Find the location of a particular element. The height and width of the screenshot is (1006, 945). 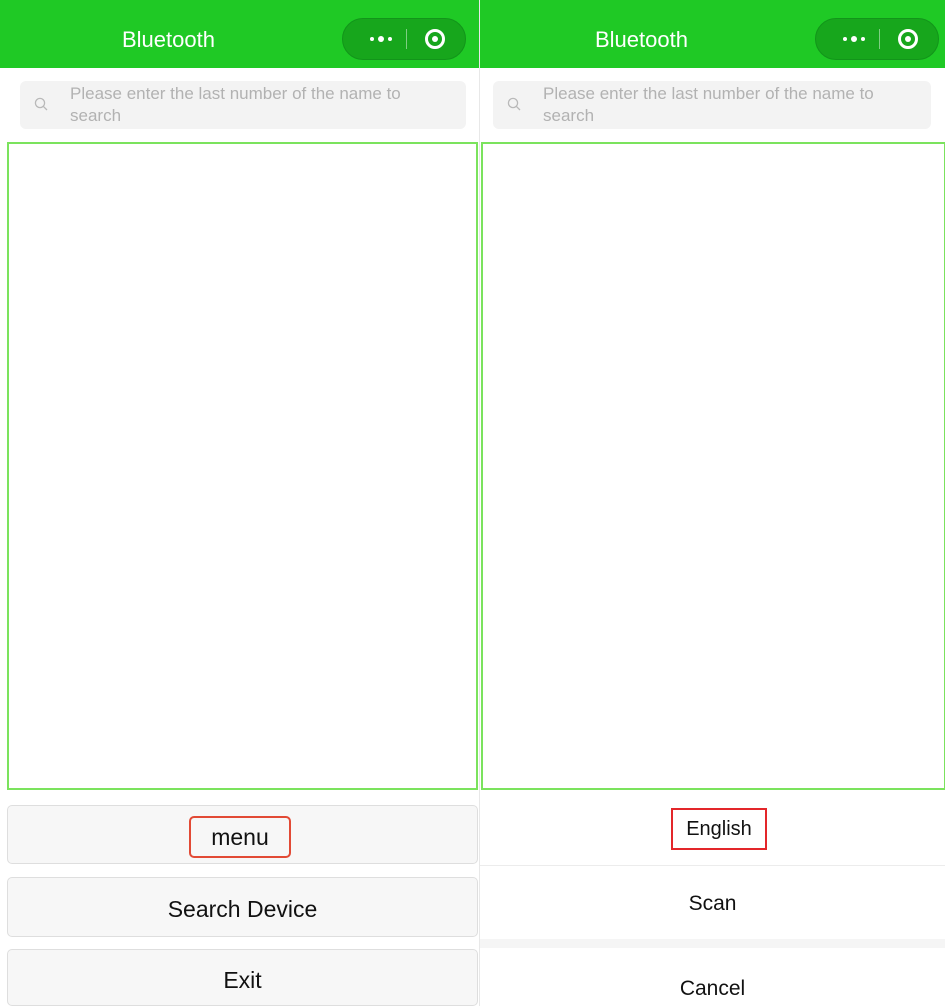

sheet-item-english: English is located at coordinates (712, 831).